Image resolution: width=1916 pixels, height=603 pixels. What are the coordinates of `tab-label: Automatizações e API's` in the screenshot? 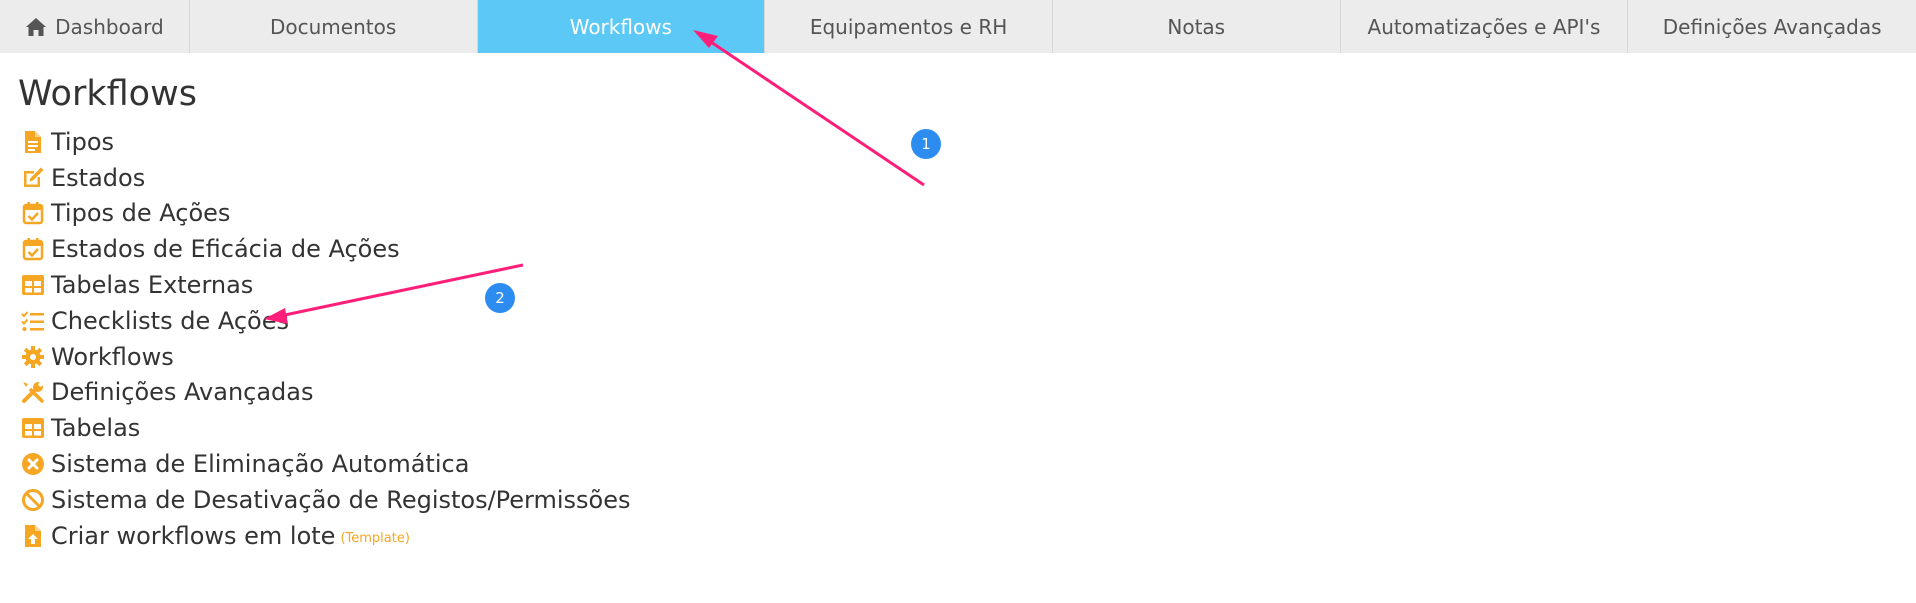 It's located at (1484, 26).